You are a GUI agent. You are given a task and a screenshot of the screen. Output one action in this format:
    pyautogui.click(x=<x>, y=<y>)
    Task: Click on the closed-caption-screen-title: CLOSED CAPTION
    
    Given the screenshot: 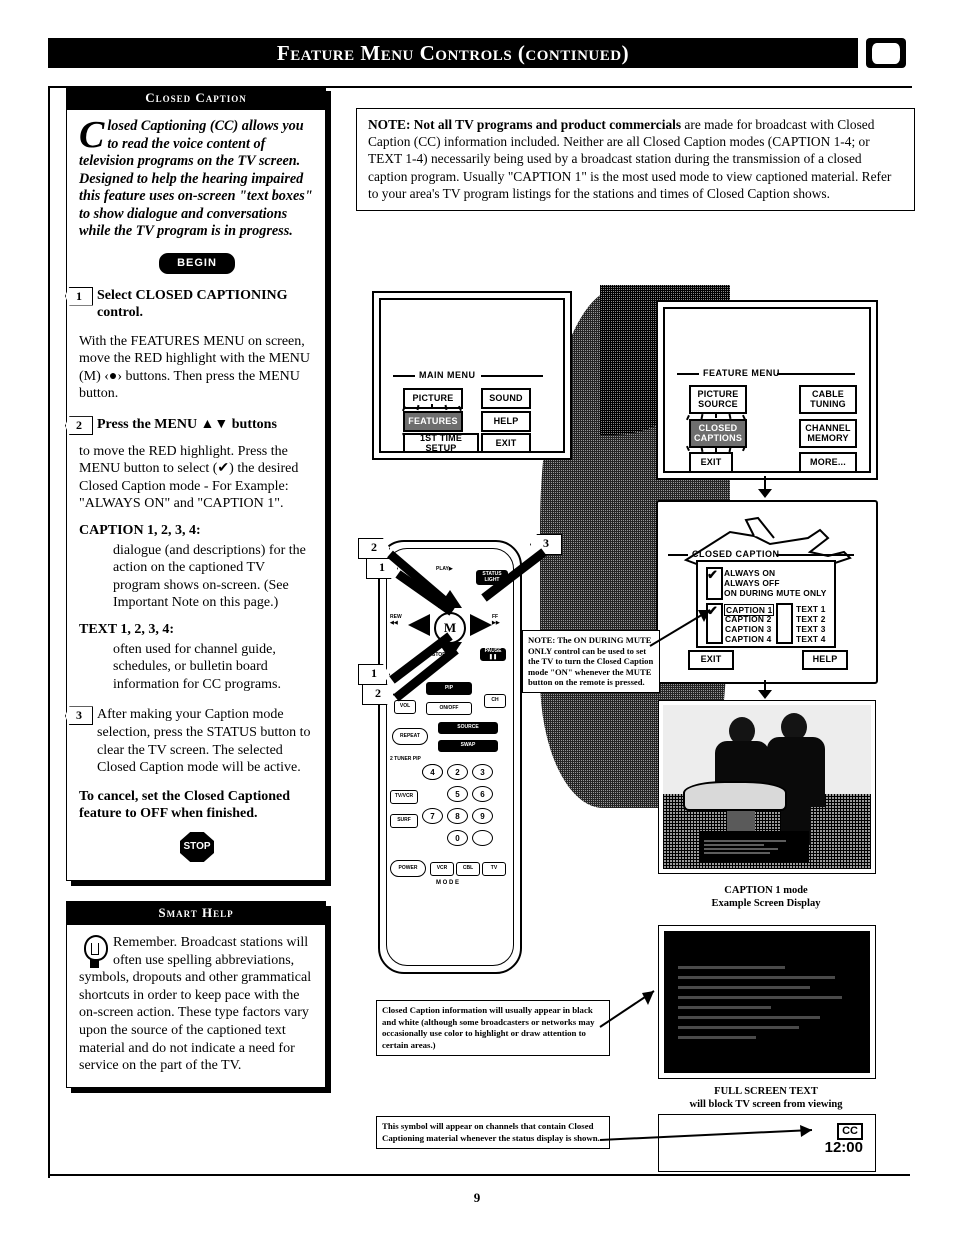 What is the action you would take?
    pyautogui.click(x=736, y=554)
    